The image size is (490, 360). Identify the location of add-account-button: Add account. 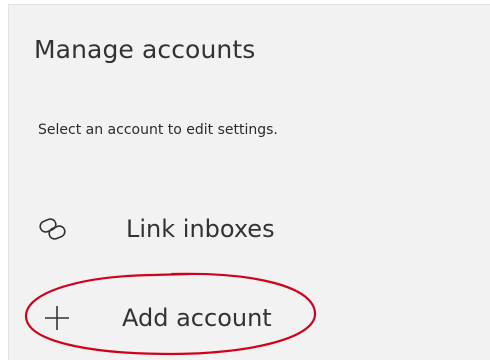
(179, 318).